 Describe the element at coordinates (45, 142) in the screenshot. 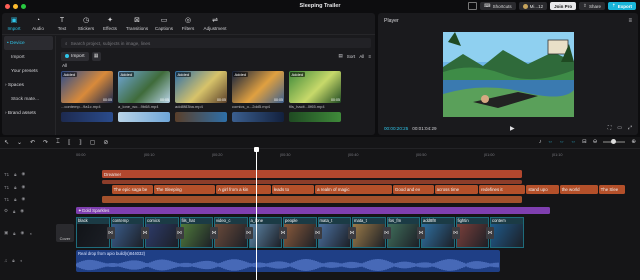

I see `redo-icon: ↷` at that location.